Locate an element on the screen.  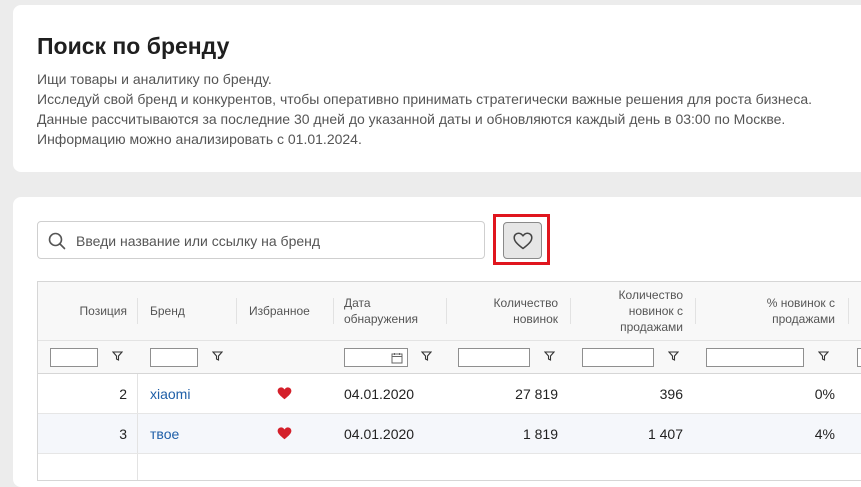
column-header-date: Дата обнаружения is located at coordinates (390, 311).